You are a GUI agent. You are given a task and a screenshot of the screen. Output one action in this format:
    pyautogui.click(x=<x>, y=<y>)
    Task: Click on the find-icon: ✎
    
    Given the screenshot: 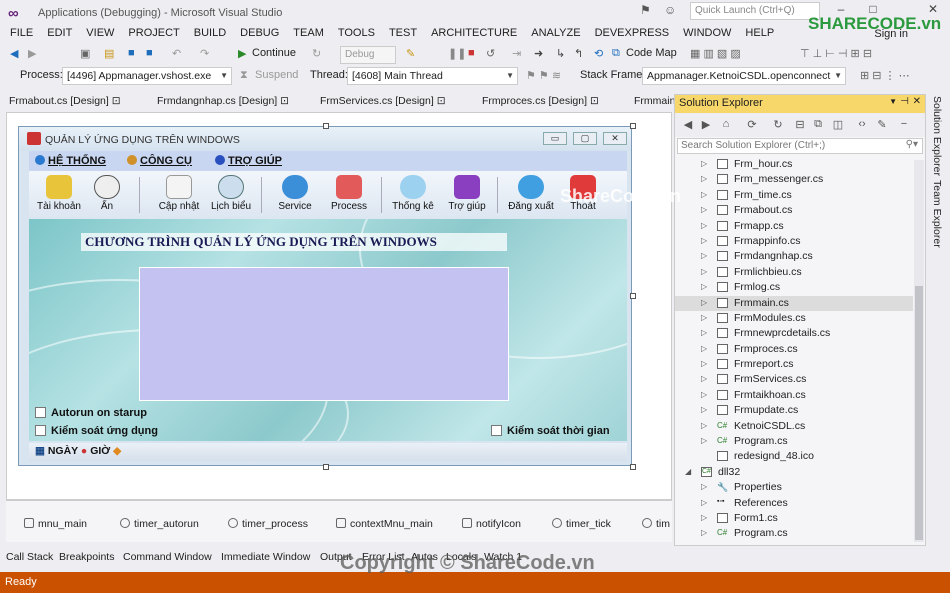 What is the action you would take?
    pyautogui.click(x=410, y=53)
    